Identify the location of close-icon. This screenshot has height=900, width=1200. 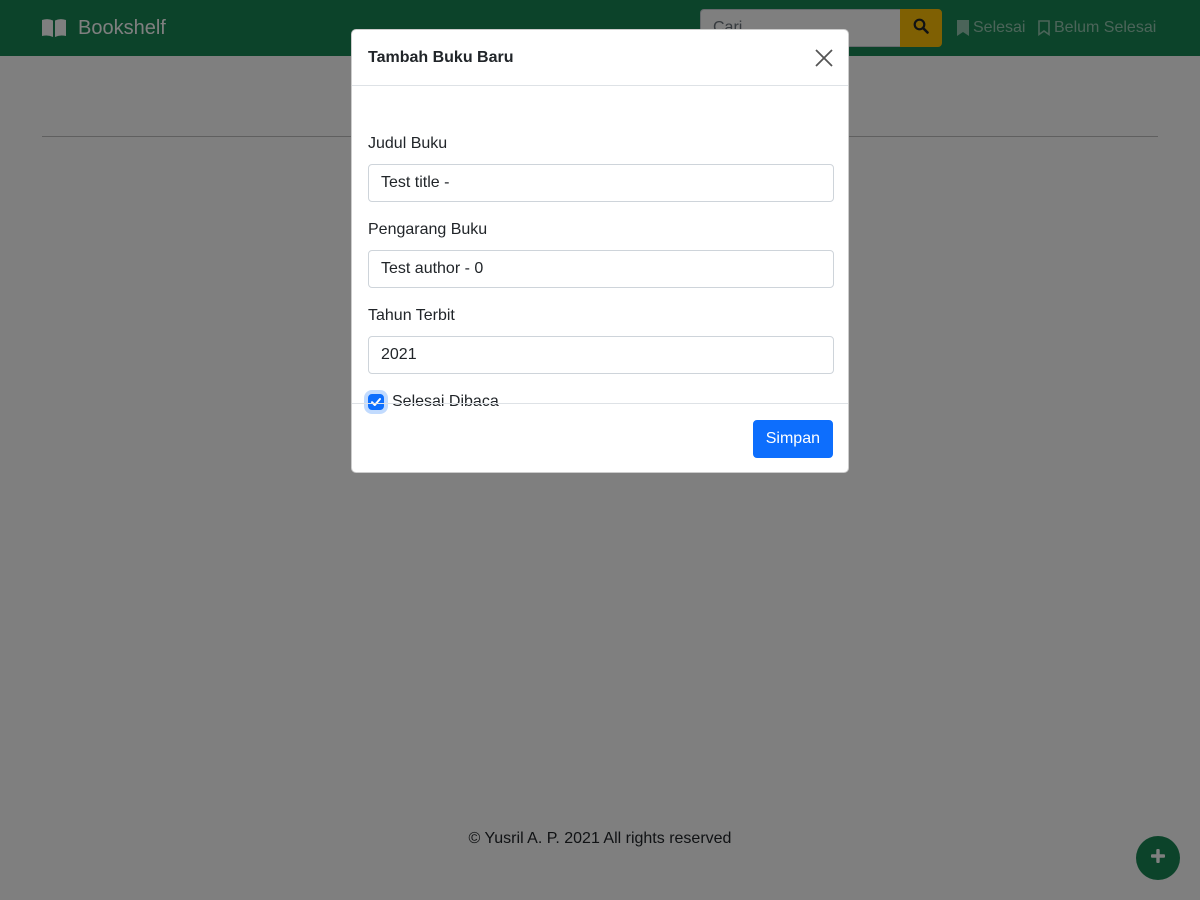
(824, 60).